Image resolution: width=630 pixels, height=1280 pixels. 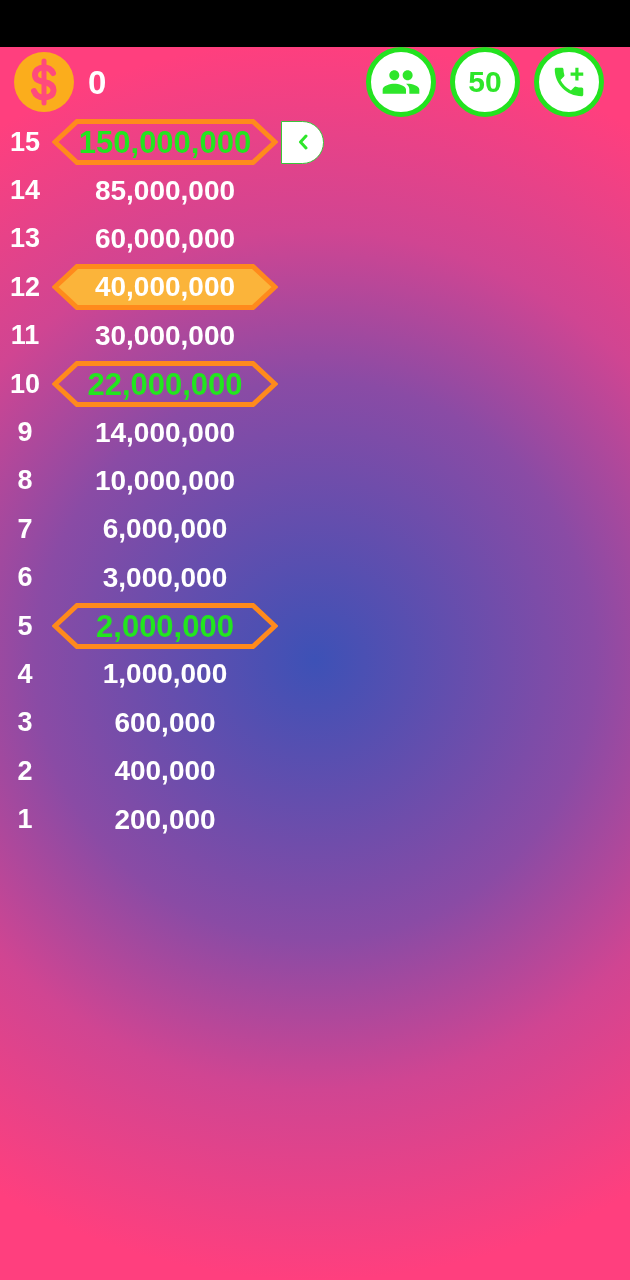 I want to click on prize-amount: 1,000,000, so click(x=165, y=674).